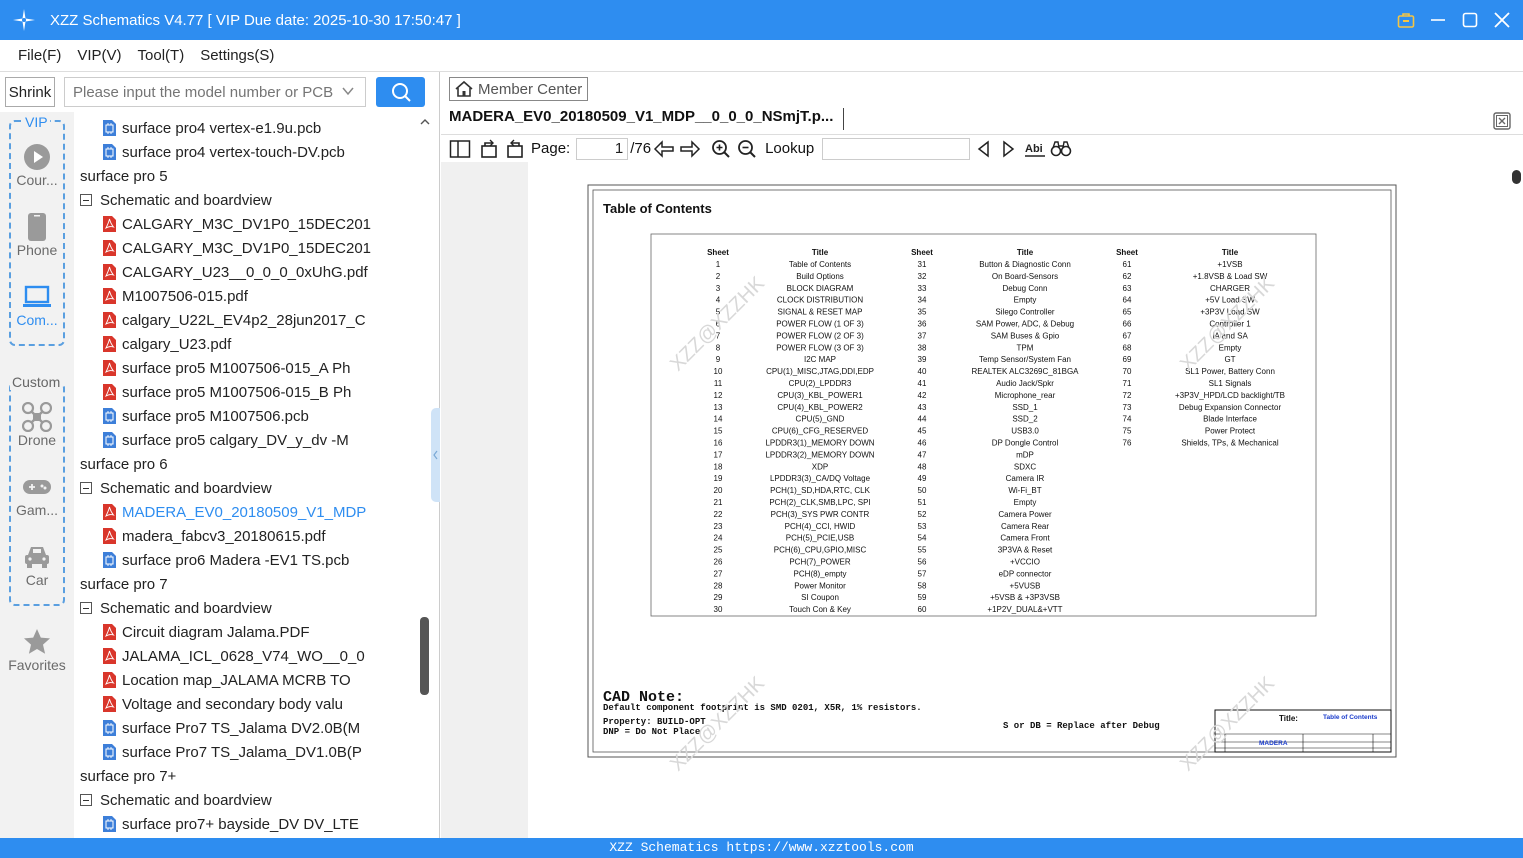  Describe the element at coordinates (460, 149) in the screenshot. I see `sidebar-toggle-icon` at that location.